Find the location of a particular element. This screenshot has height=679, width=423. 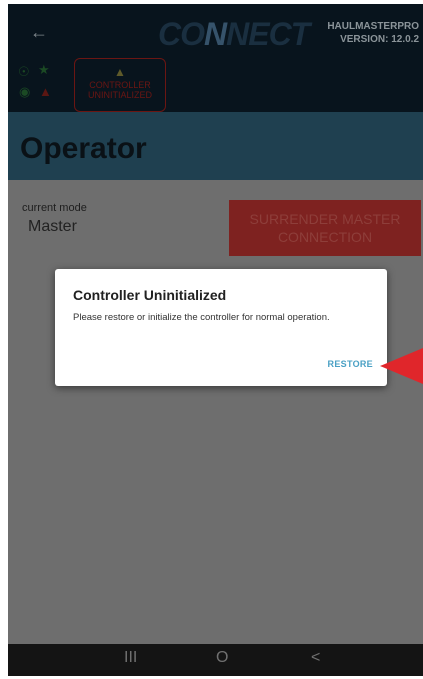

warning-line-2: UNINITIALIZED is located at coordinates (119, 95).